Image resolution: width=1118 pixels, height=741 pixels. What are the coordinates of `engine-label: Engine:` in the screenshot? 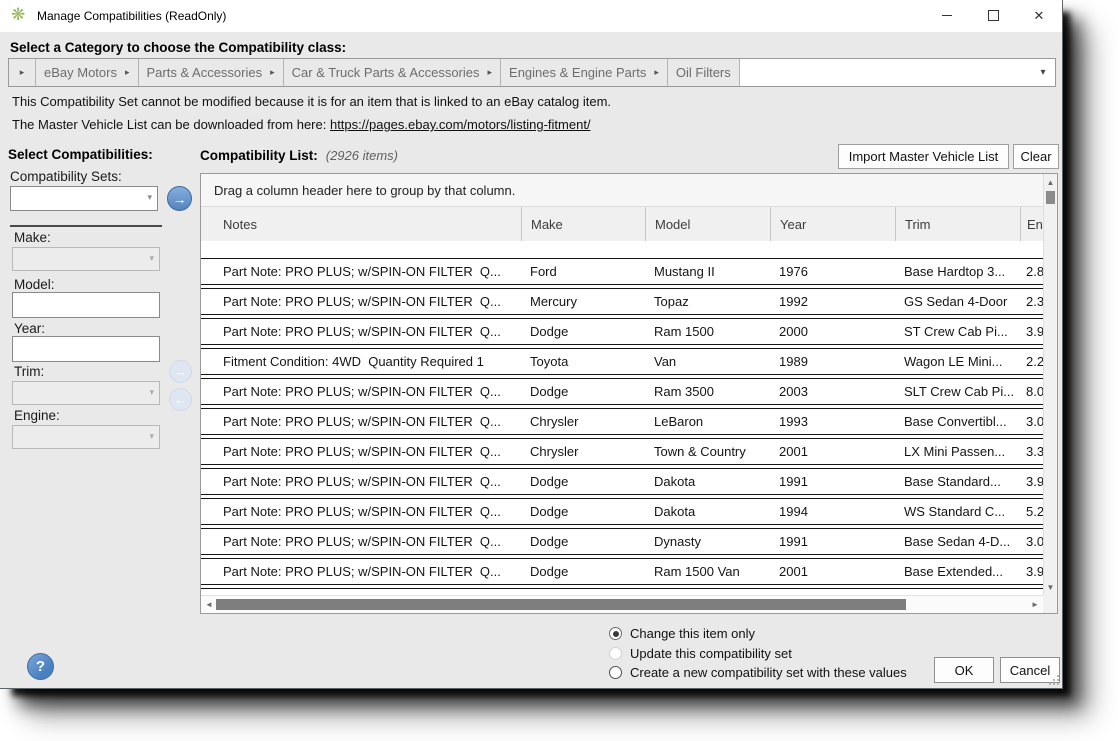 It's located at (37, 415).